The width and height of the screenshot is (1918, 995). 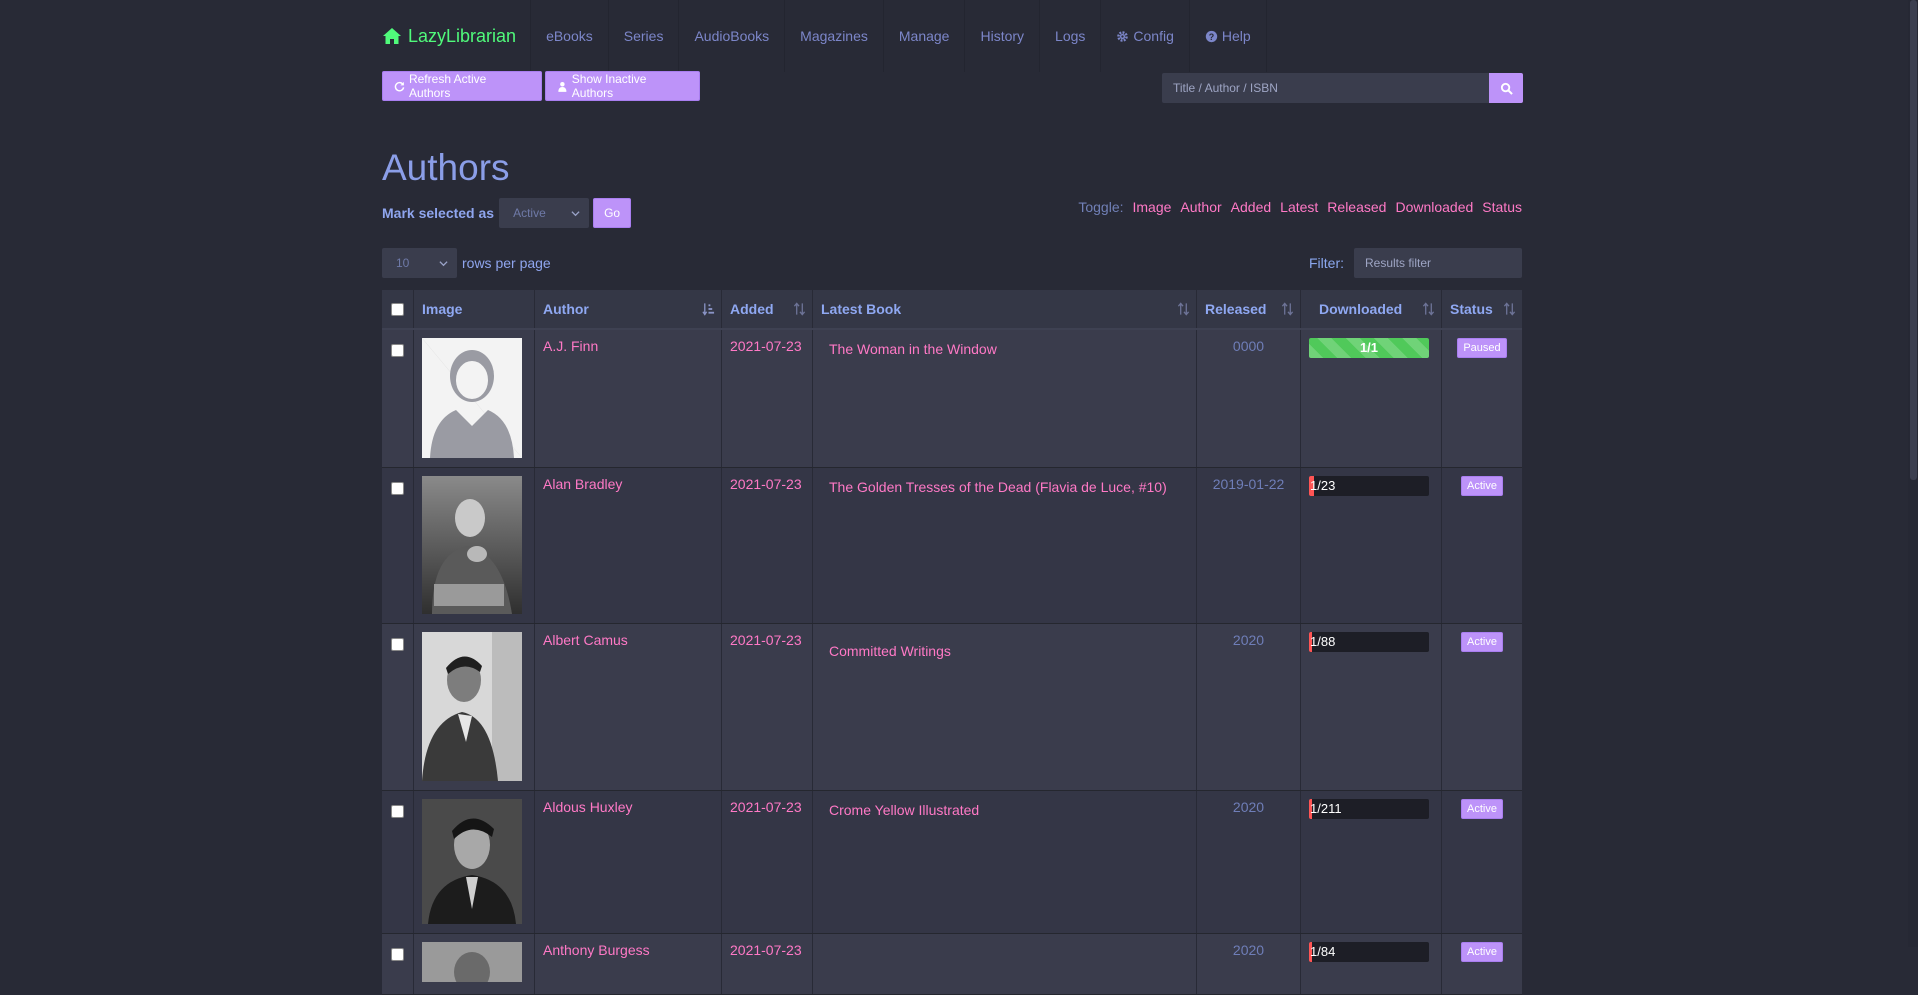 What do you see at coordinates (1323, 641) in the screenshot?
I see `download-progress-text: 1/88` at bounding box center [1323, 641].